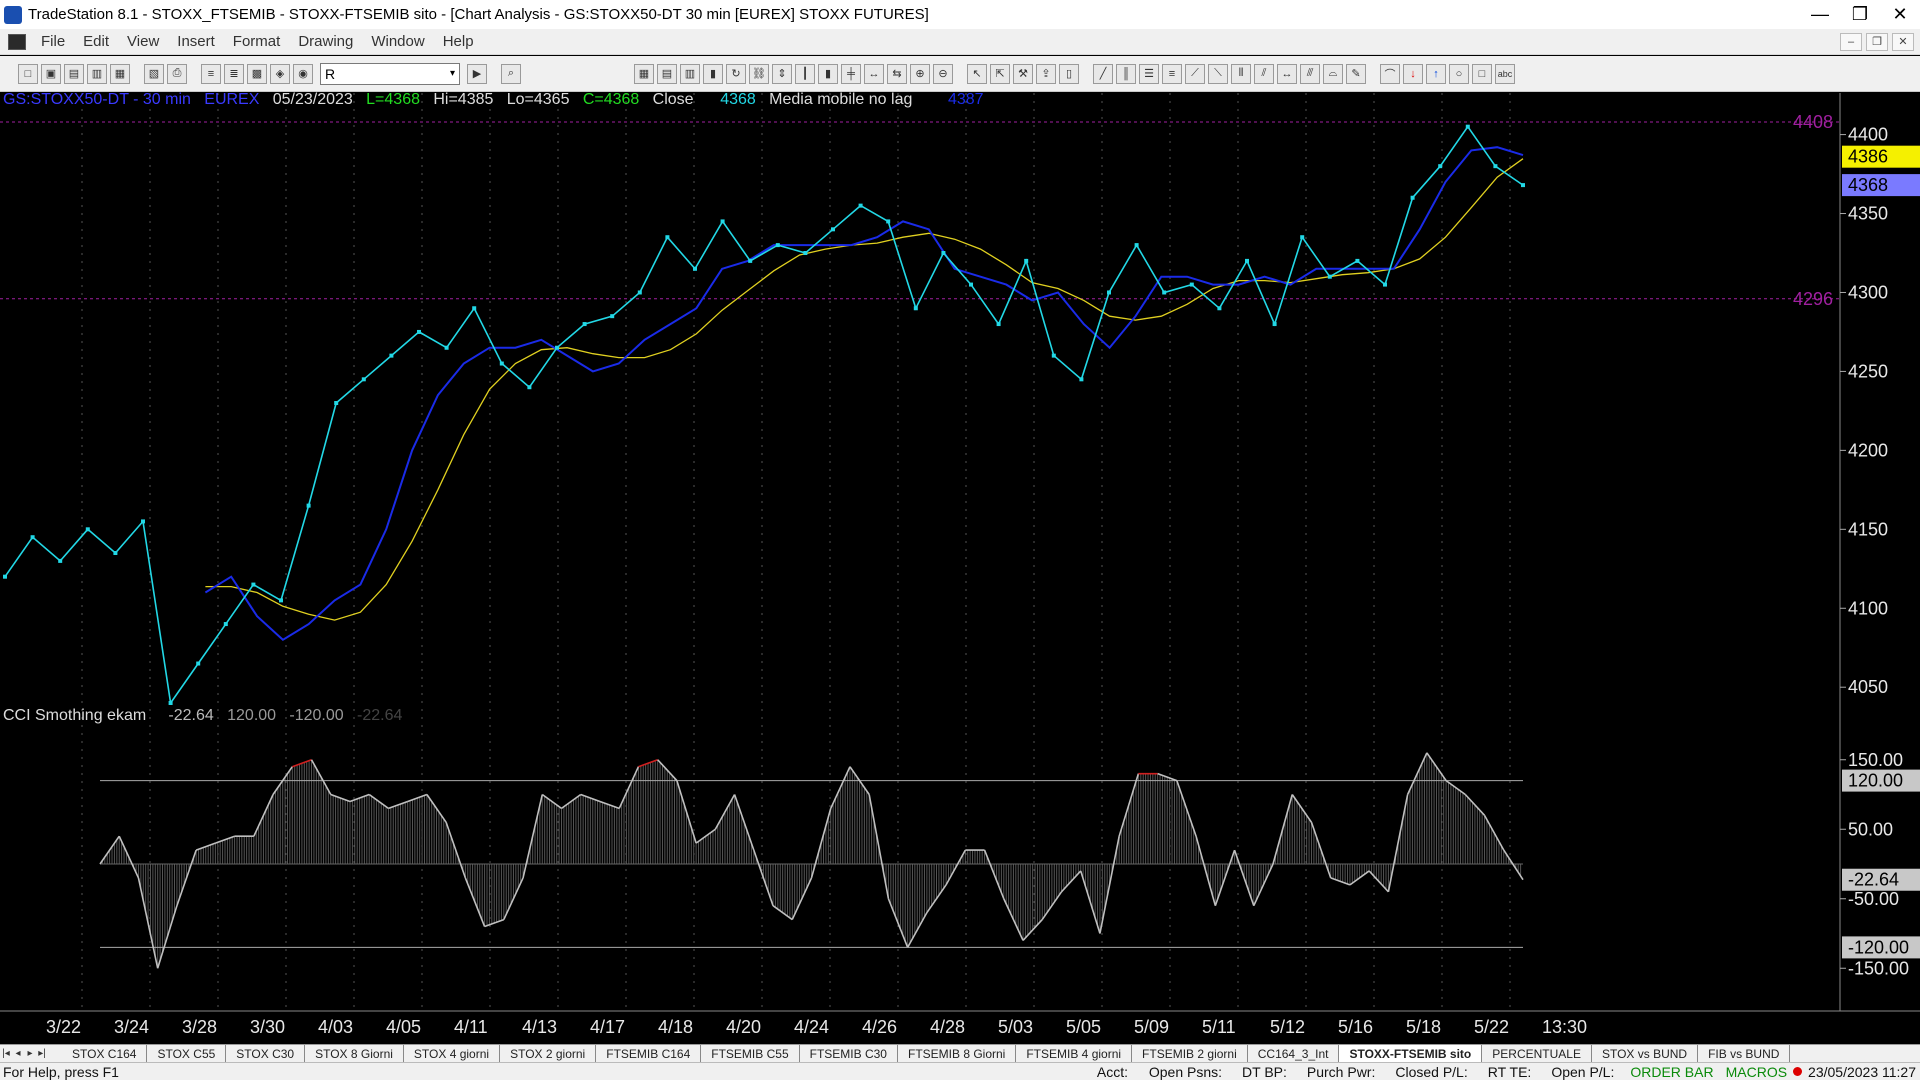  I want to click on refresh-icon: ↻, so click(736, 73).